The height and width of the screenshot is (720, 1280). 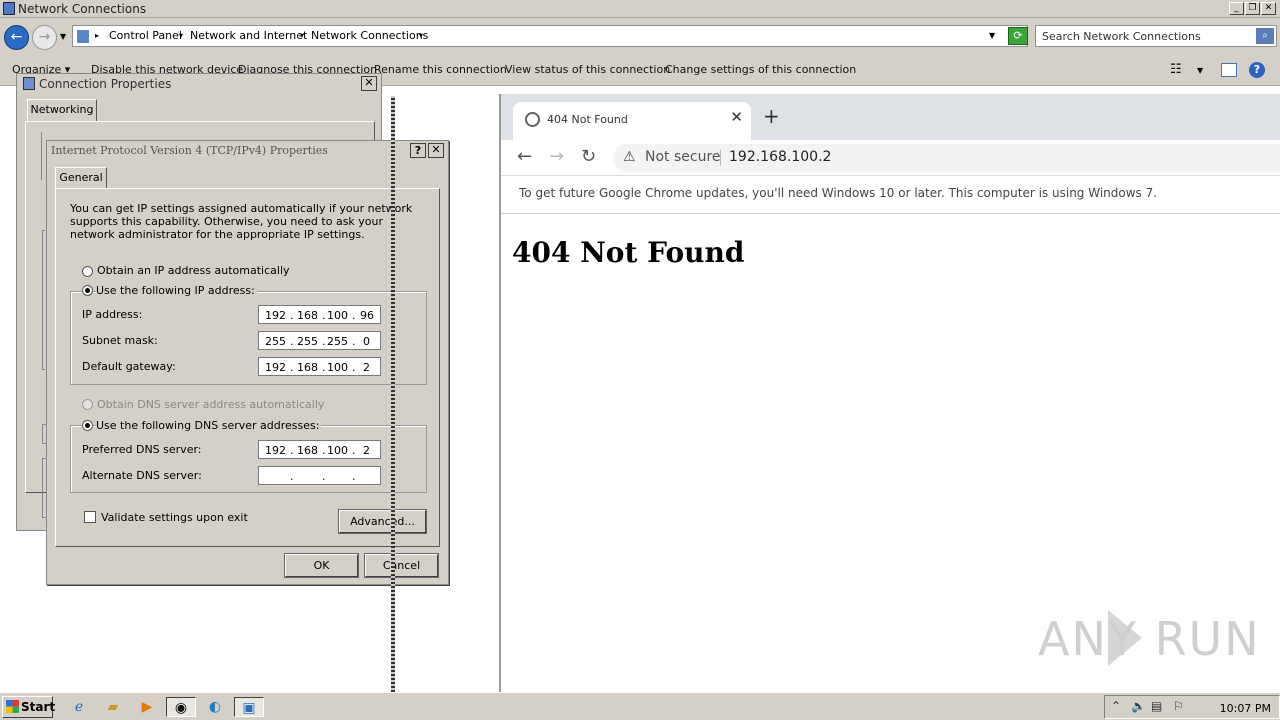 I want to click on obtain-ip-auto-label: Obtain an IP address automatically, so click(x=193, y=270).